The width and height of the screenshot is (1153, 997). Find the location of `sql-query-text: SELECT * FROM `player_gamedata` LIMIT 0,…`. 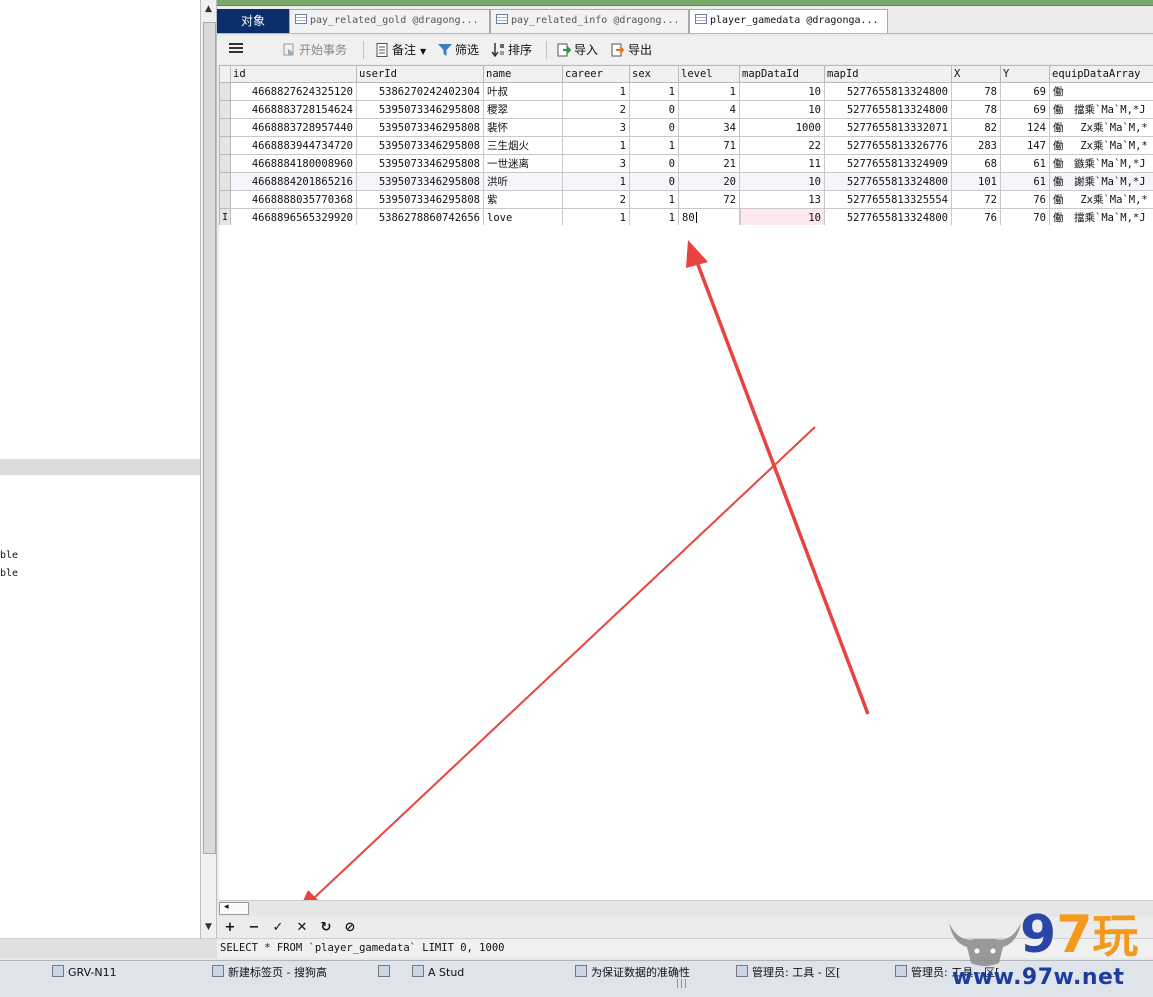

sql-query-text: SELECT * FROM `player_gamedata` LIMIT 0,… is located at coordinates (362, 948).